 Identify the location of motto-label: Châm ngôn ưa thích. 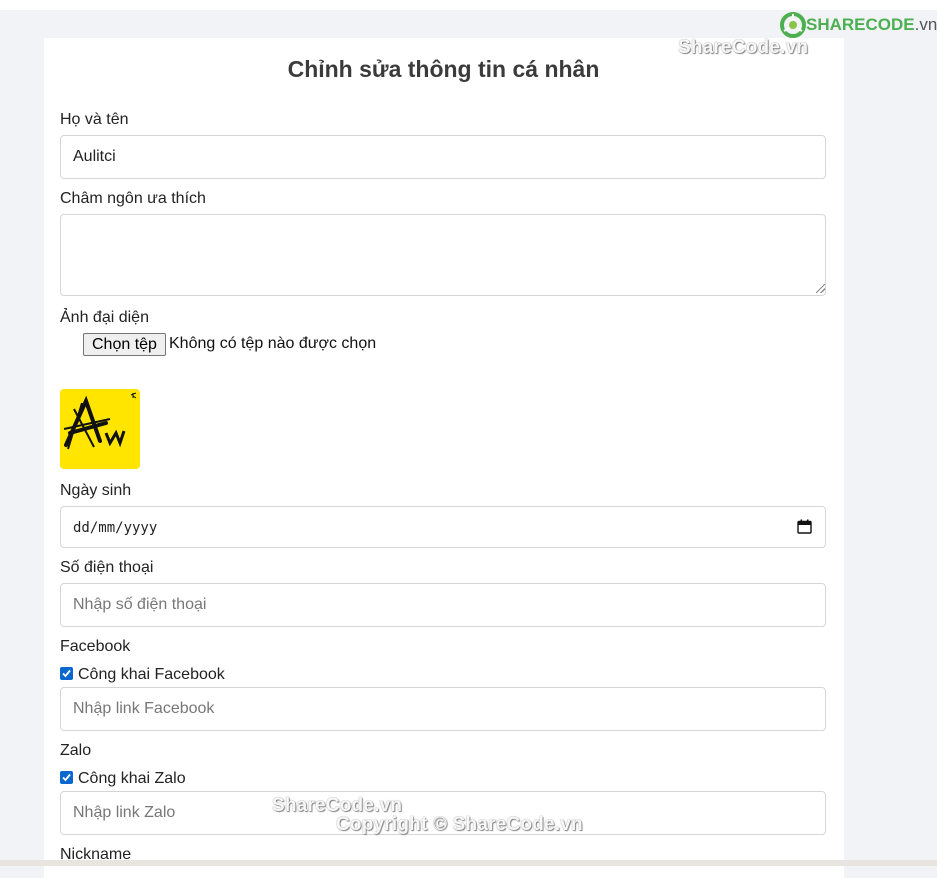
(133, 198).